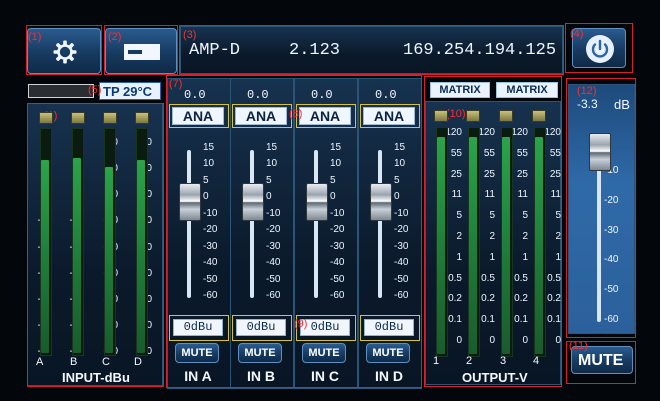 This screenshot has height=401, width=660. I want to click on master-marker, so click(601, 208).